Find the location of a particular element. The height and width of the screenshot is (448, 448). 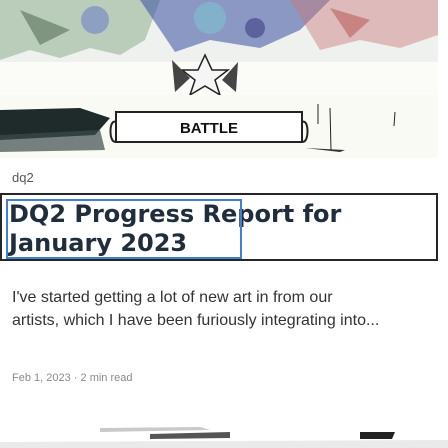

post-meta: Feb 1, 2023 · 2 min read is located at coordinates (72, 378).